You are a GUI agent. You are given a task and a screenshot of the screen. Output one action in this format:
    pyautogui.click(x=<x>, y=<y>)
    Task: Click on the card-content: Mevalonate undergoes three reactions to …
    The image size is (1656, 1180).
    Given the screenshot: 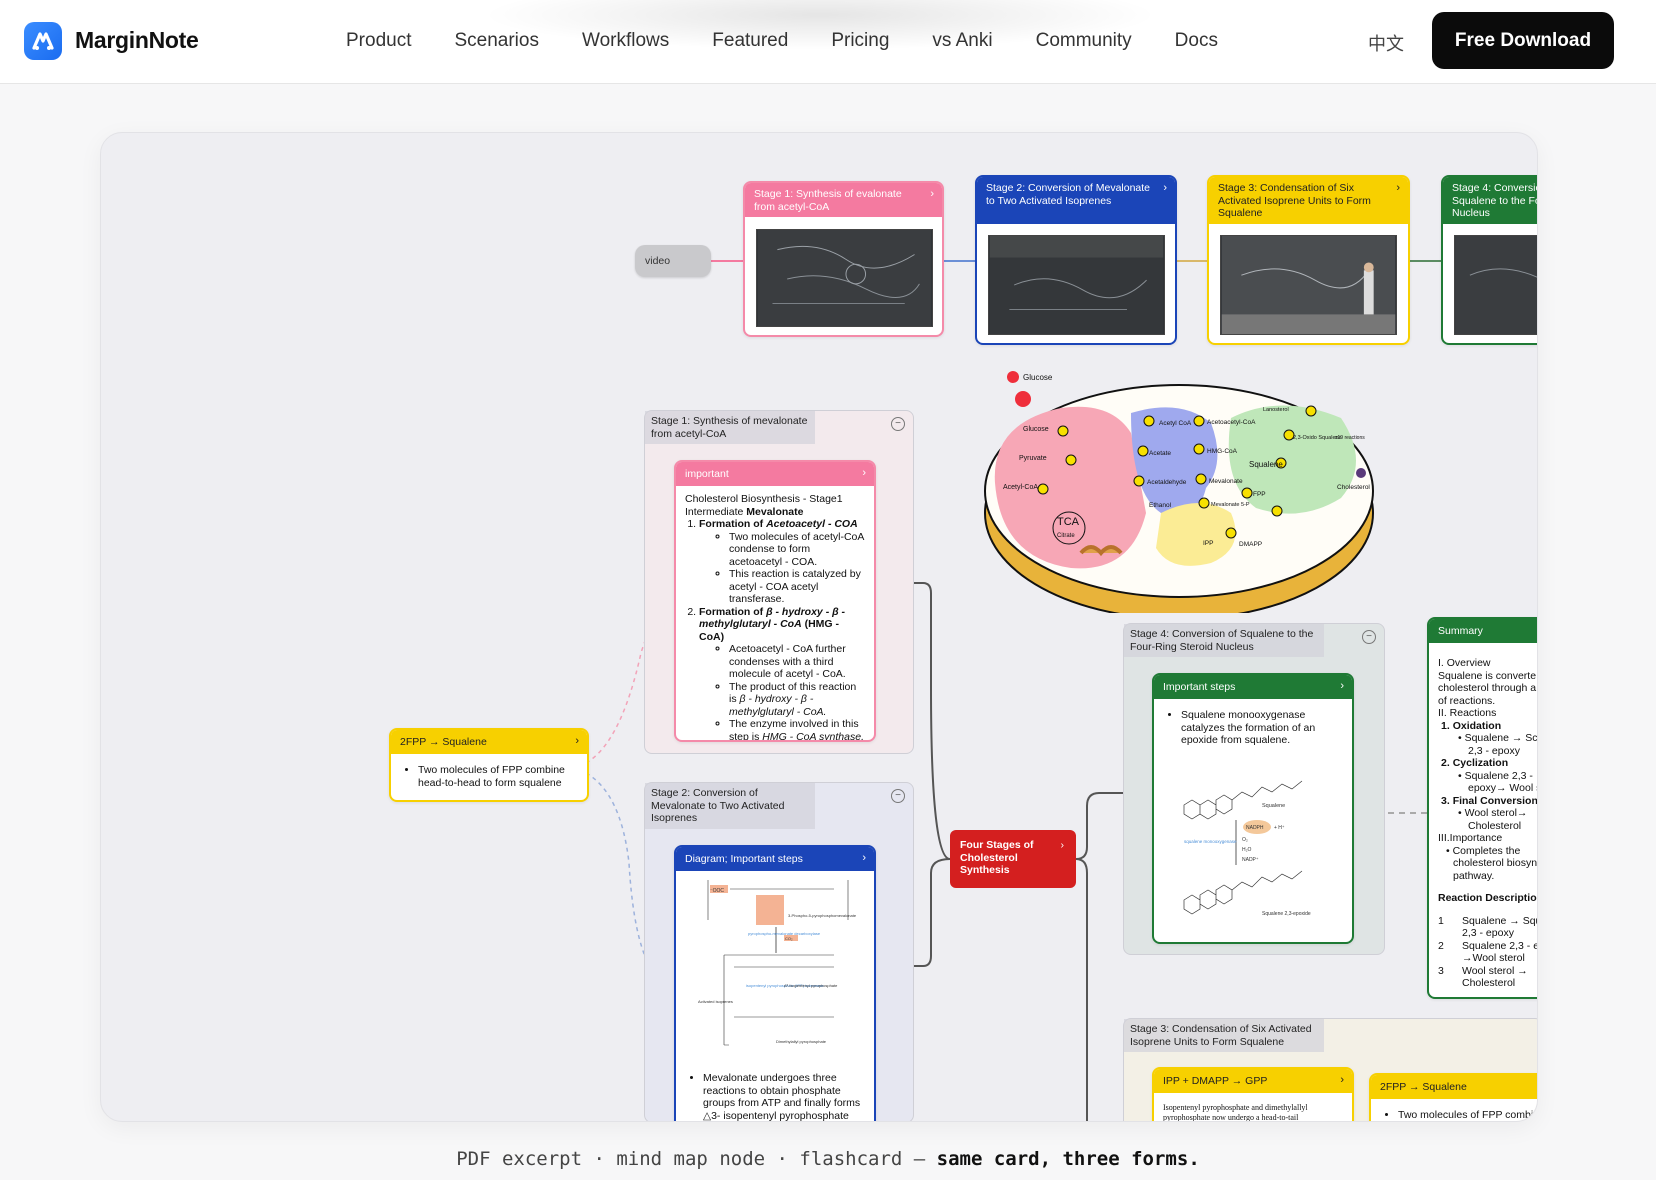 What is the action you would take?
    pyautogui.click(x=775, y=1093)
    